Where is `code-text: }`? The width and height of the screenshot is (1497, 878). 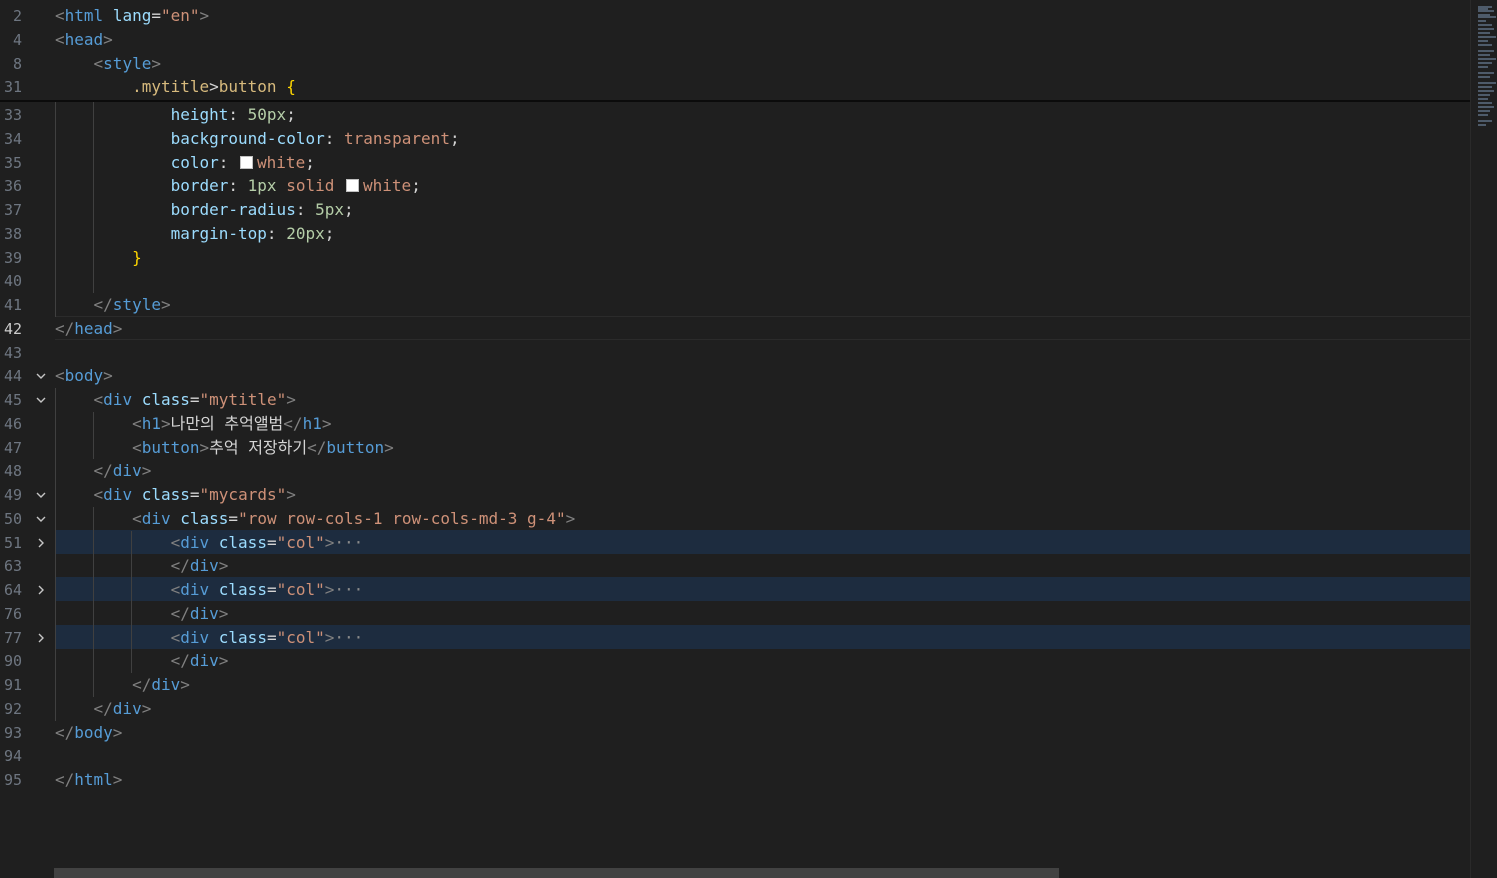
code-text: } is located at coordinates (98, 258).